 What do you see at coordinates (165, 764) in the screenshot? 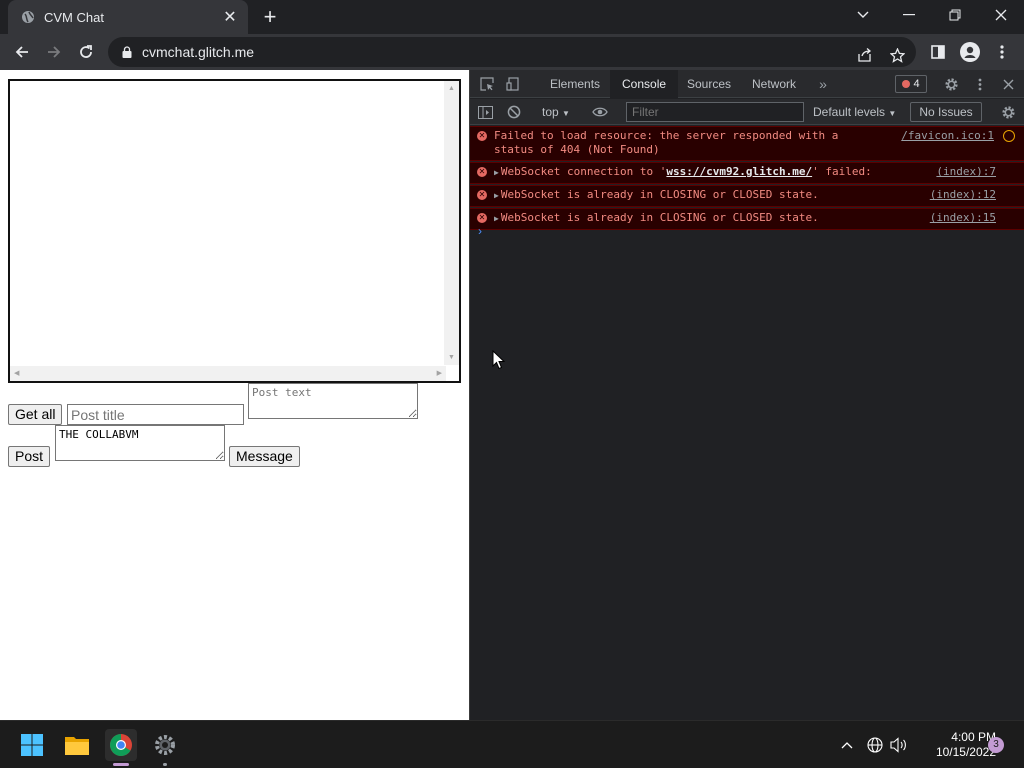
I see `running-app-indicator` at bounding box center [165, 764].